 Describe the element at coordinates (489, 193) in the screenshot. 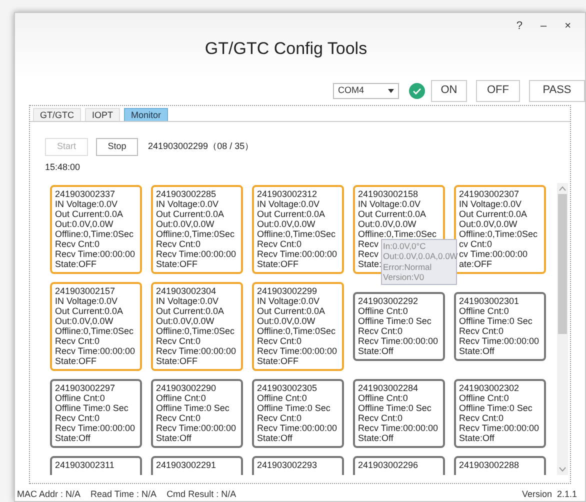

I see `card-text: 241903002307` at that location.